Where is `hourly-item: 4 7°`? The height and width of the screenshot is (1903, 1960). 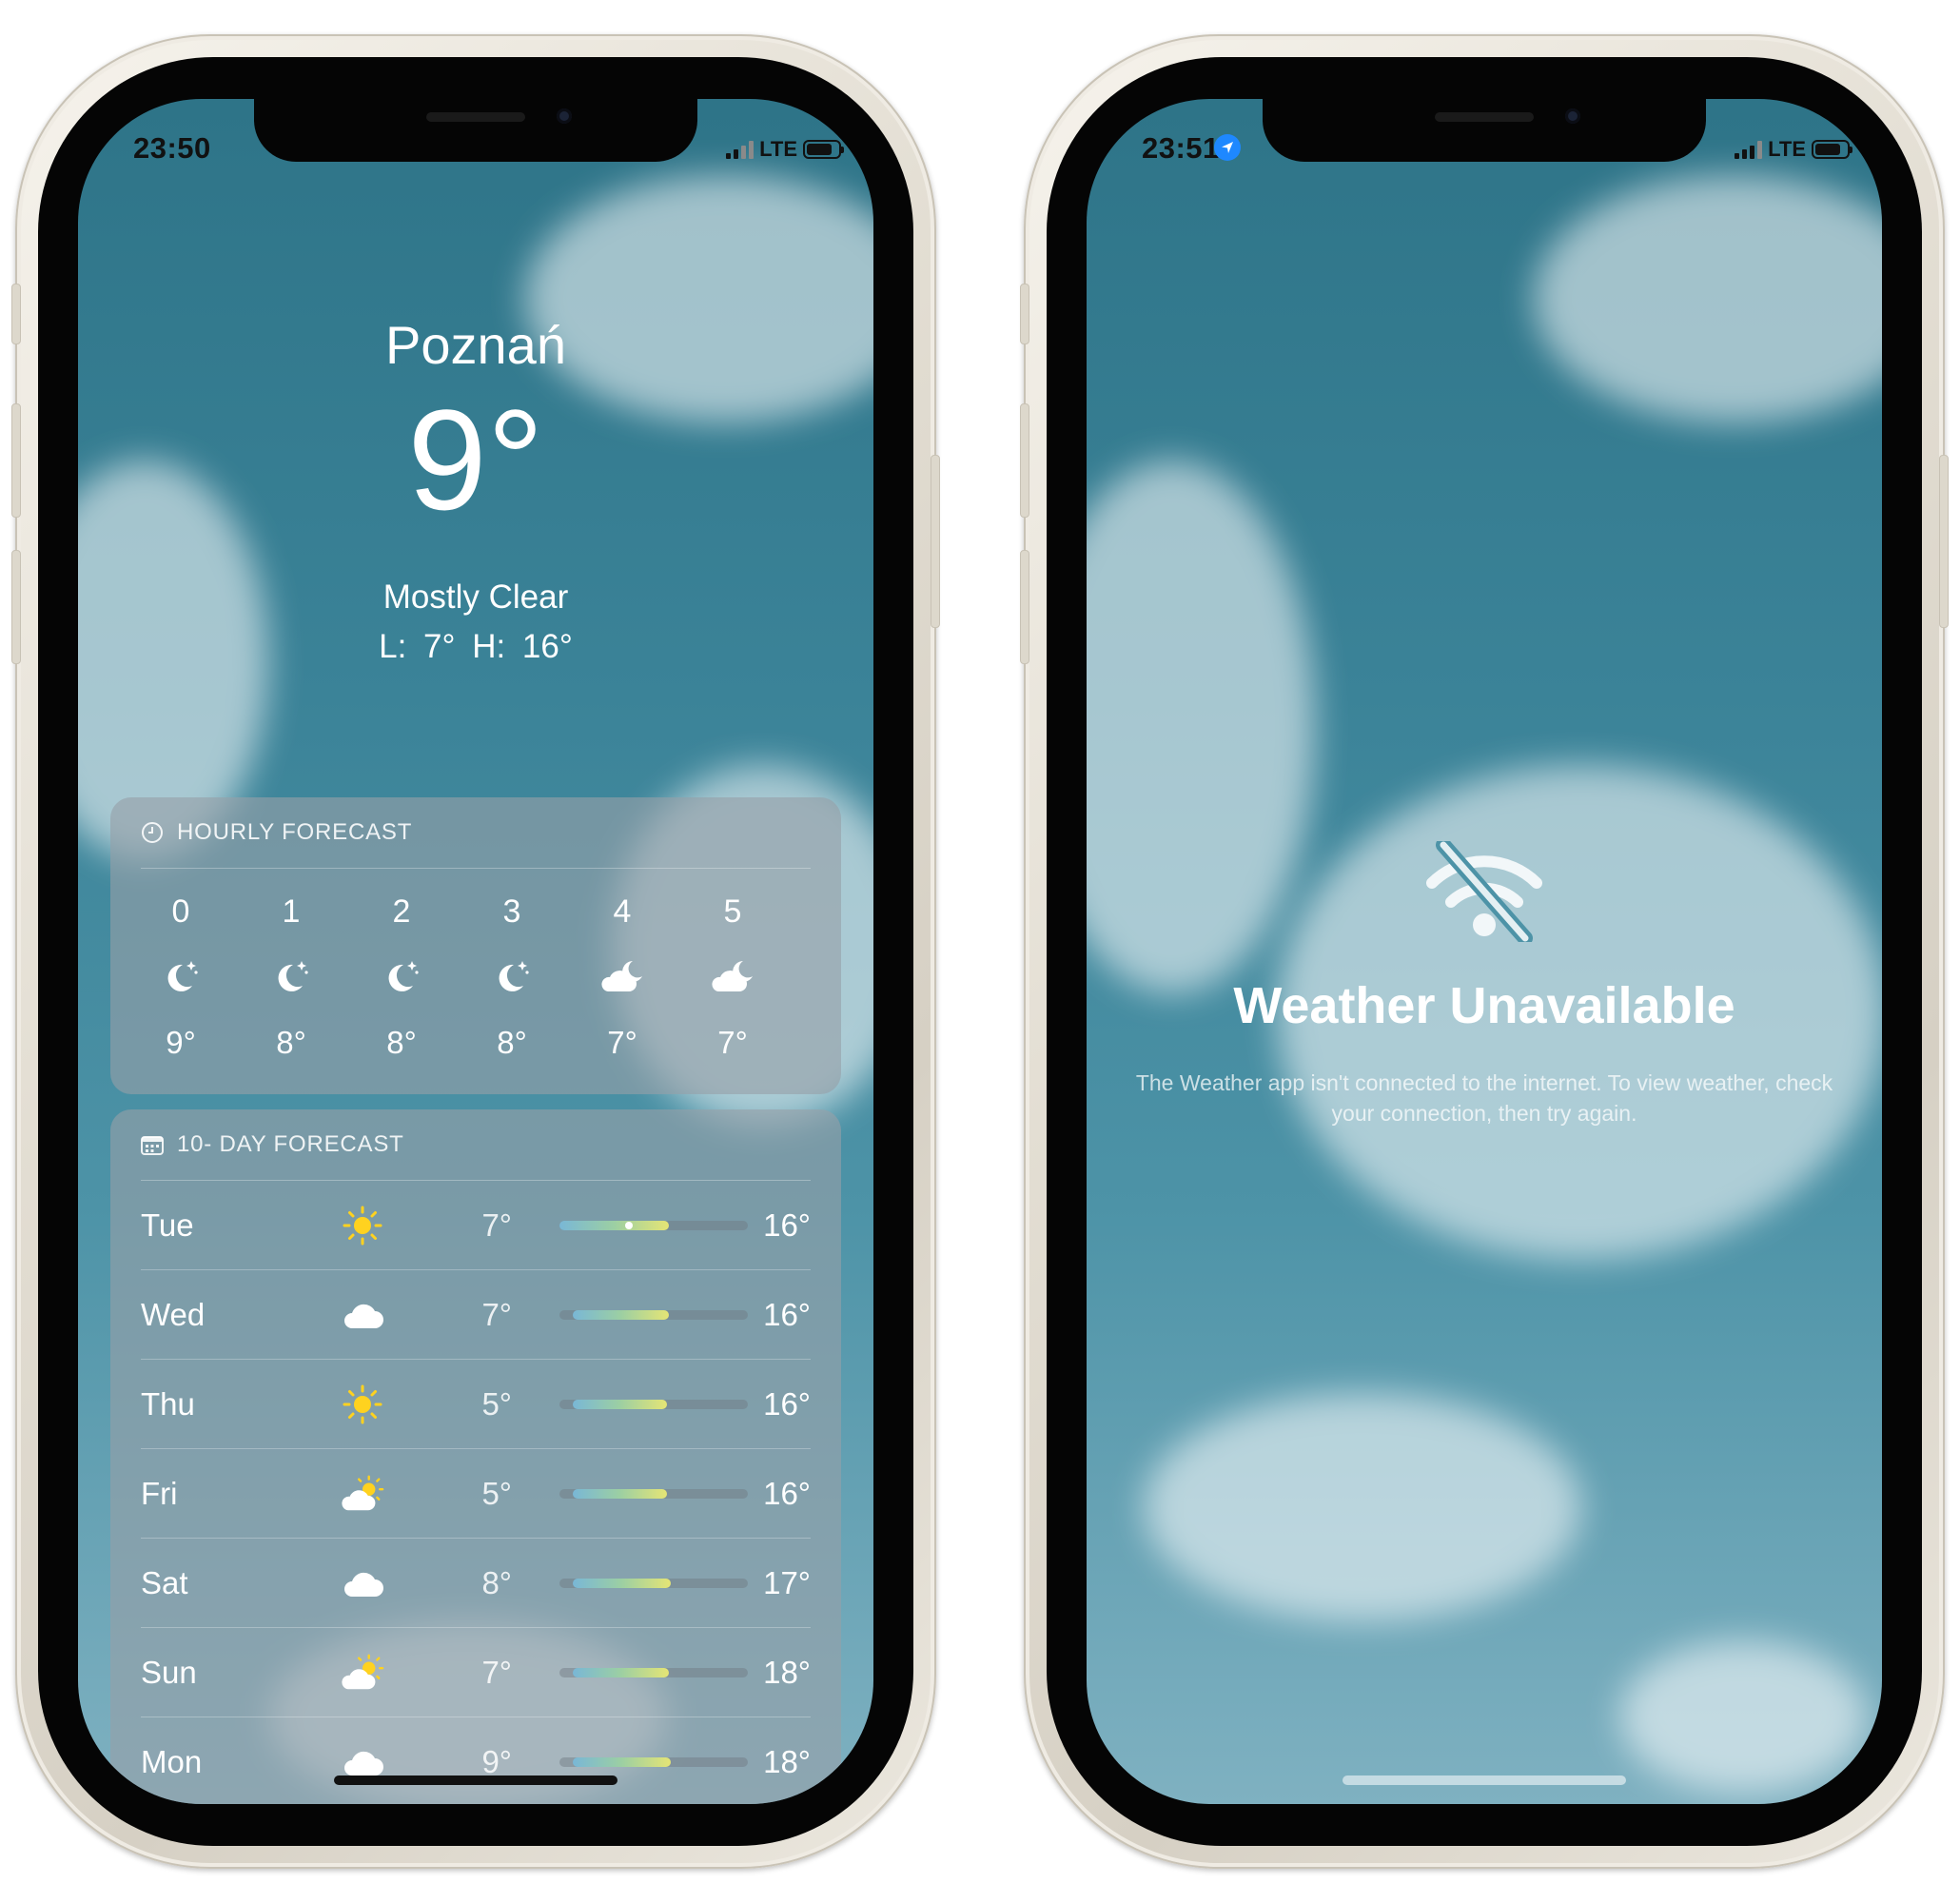
hourly-item: 4 7° is located at coordinates (622, 978).